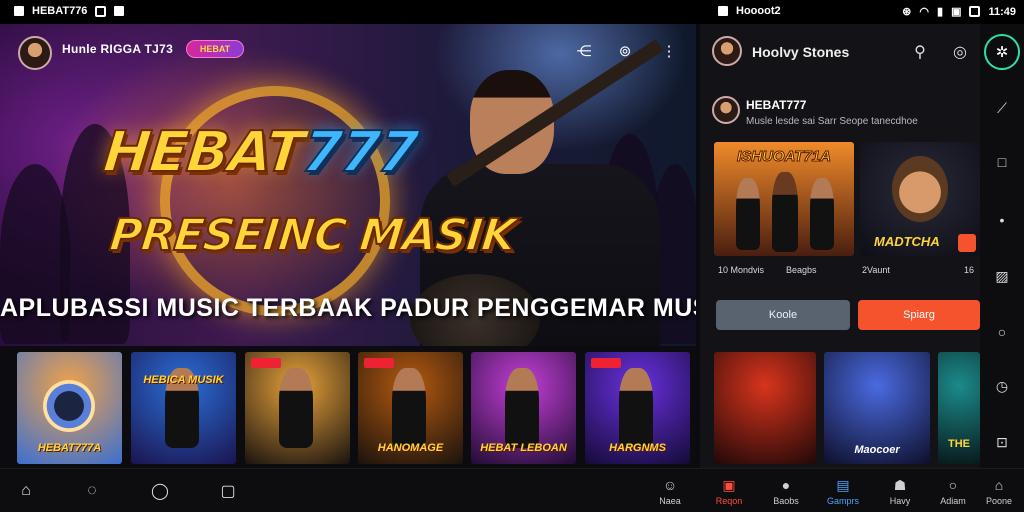 This screenshot has height=512, width=1024. Describe the element at coordinates (758, 11) in the screenshot. I see `status-mid-label: Hoooot2` at that location.